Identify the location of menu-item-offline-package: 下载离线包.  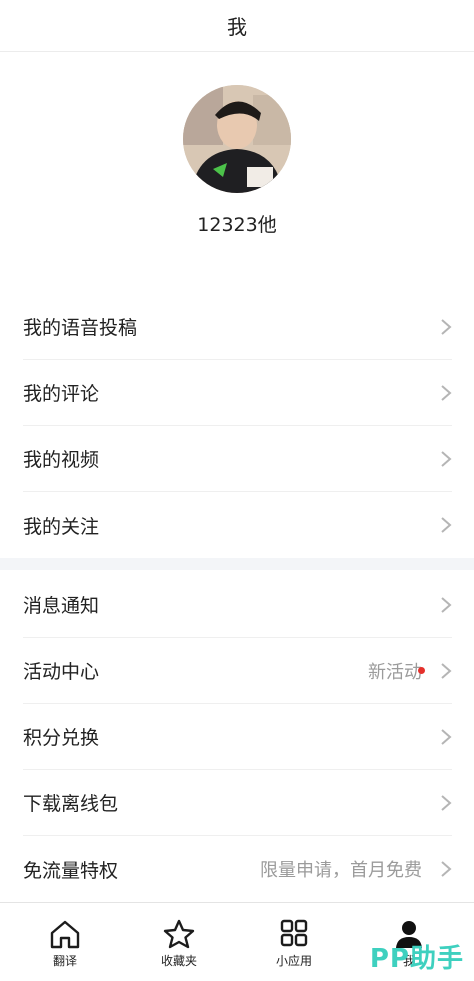
(237, 803).